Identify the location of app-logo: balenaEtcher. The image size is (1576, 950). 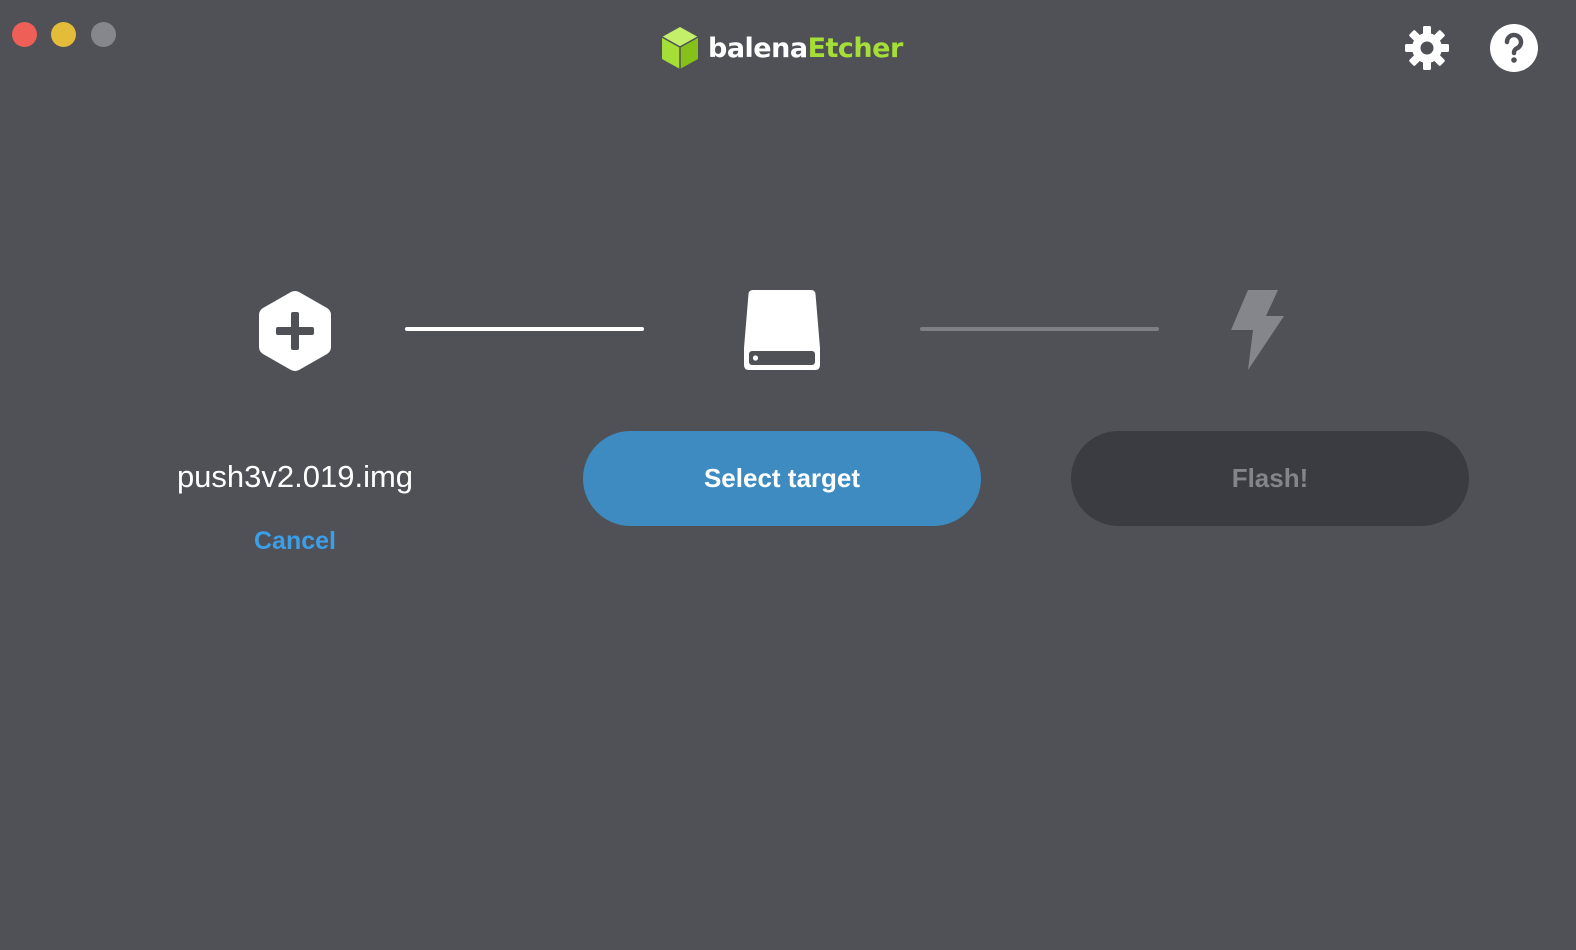
(781, 48).